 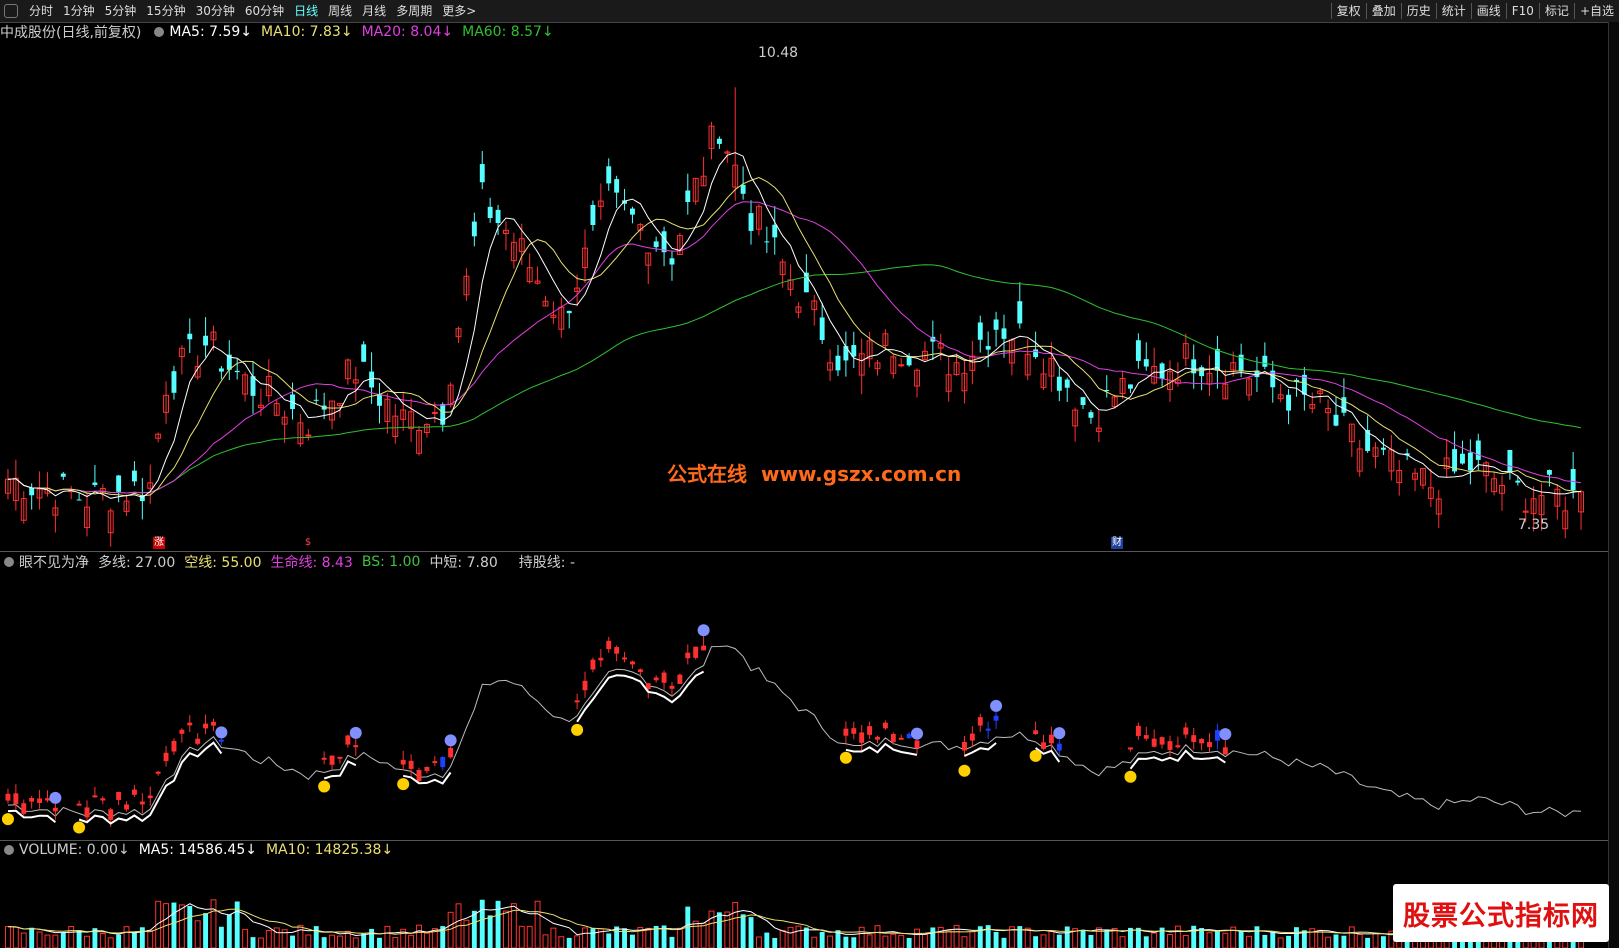 I want to click on tool-button-2: 历史, so click(x=1419, y=11).